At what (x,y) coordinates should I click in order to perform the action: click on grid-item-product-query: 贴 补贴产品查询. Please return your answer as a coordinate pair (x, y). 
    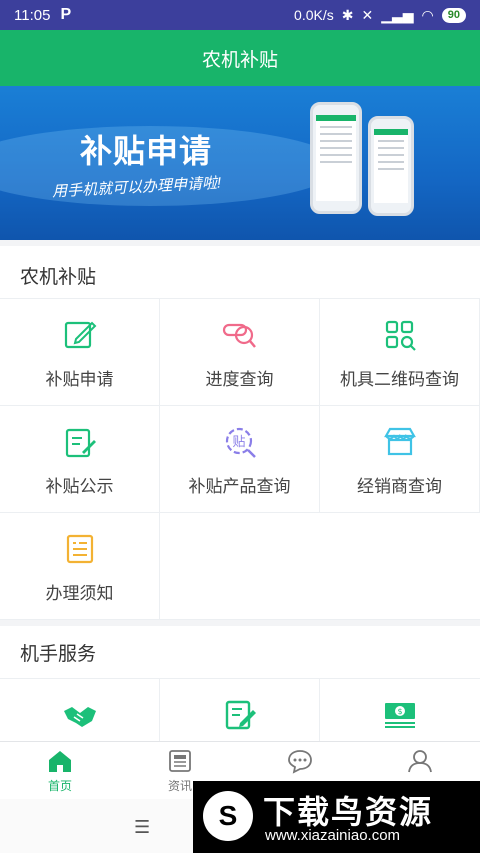
    Looking at the image, I should click on (240, 459).